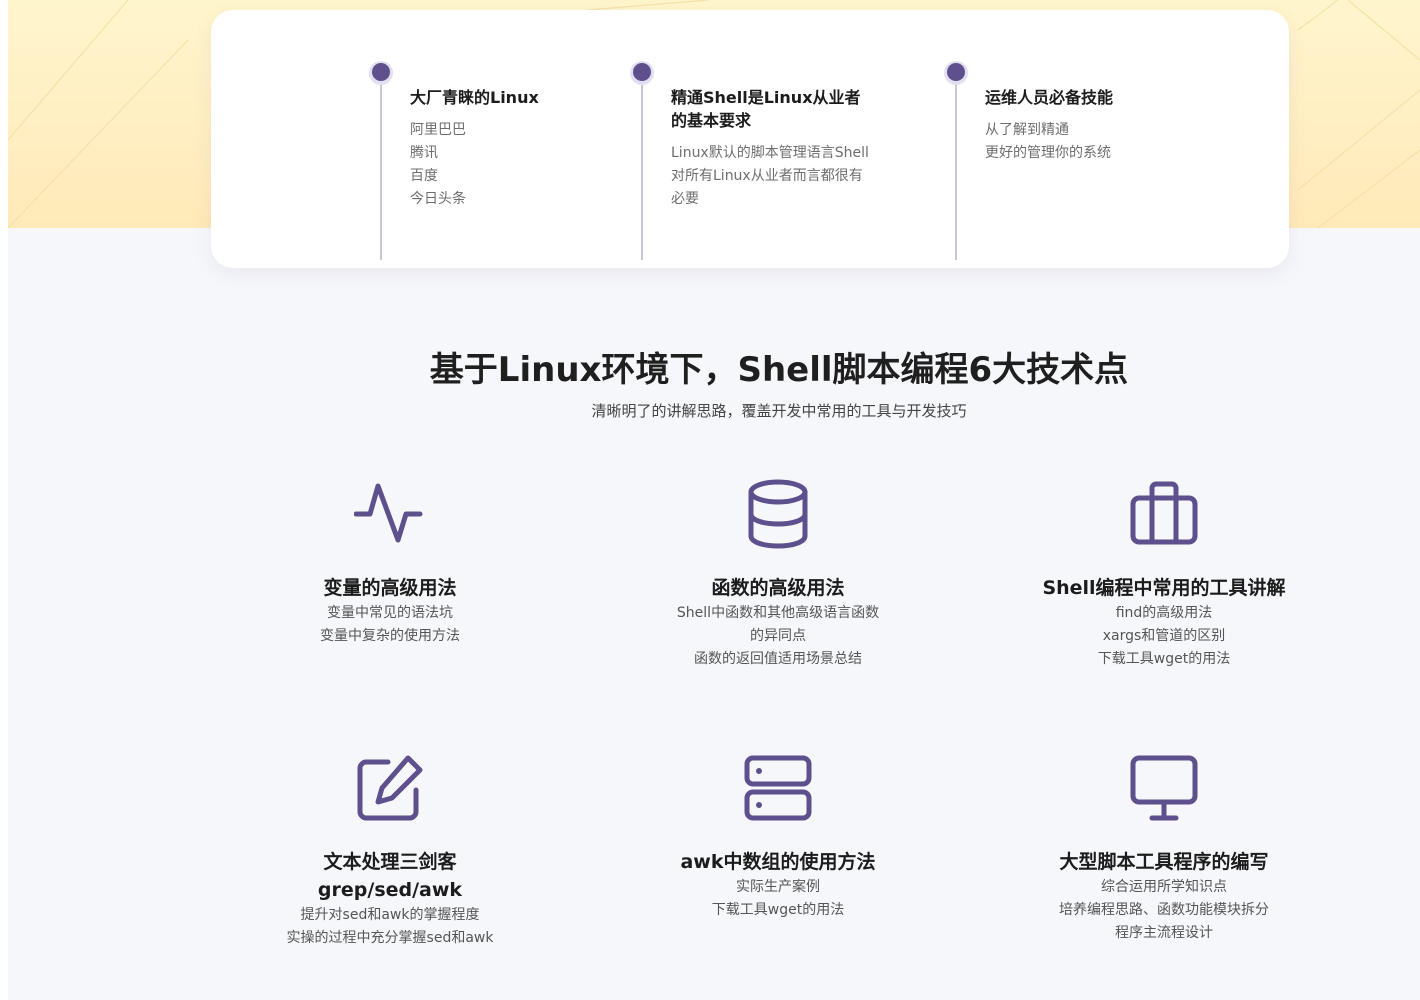  I want to click on feature-line: 实操的过程中充分掌握sed和awk, so click(390, 938).